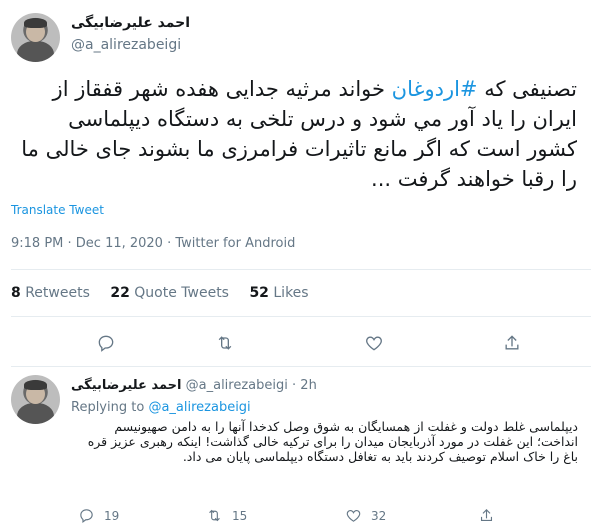 Image resolution: width=591 pixels, height=532 pixels. I want to click on reply-like-count: 32, so click(379, 515).